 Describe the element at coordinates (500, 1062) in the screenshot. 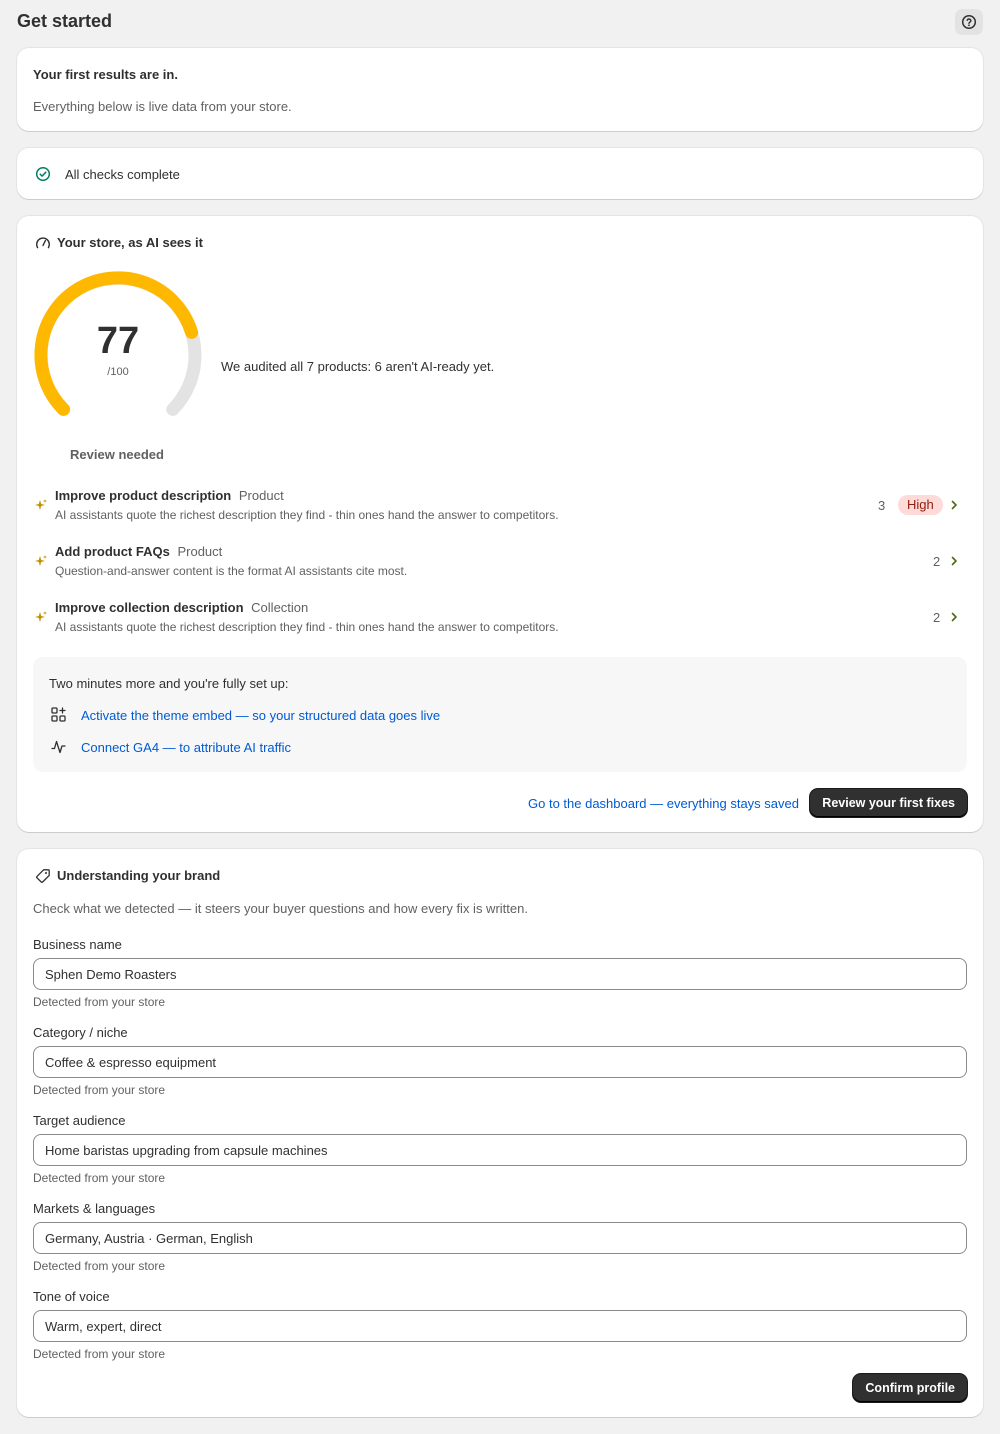

I see `category-input` at that location.